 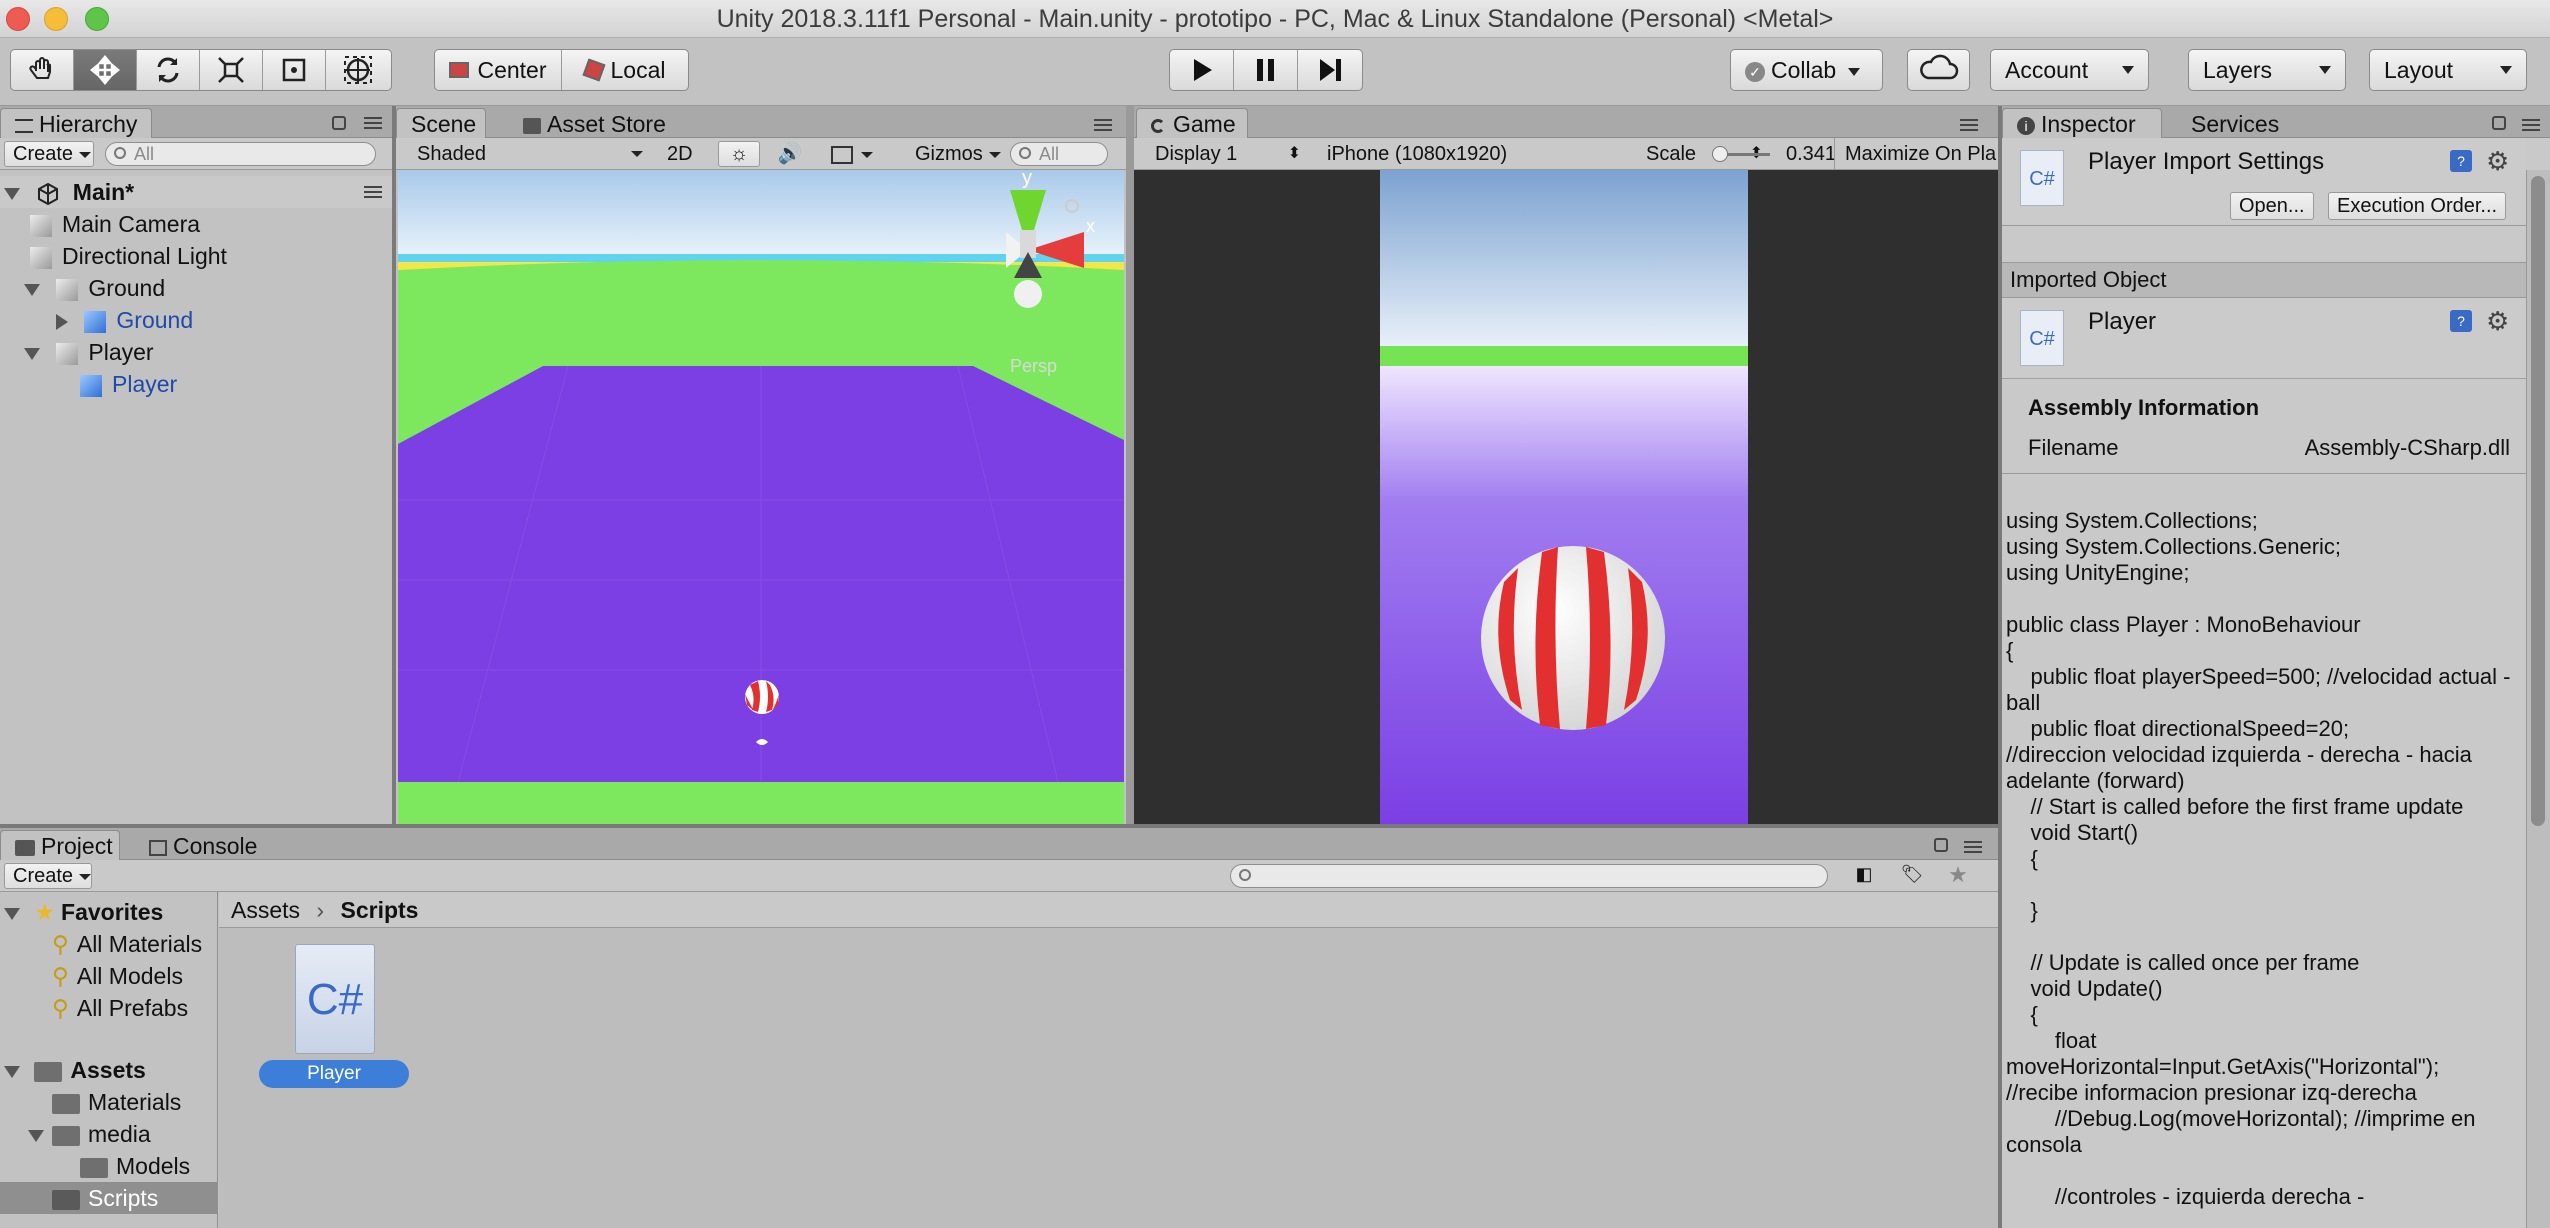 I want to click on scale-slider, so click(x=1740, y=154).